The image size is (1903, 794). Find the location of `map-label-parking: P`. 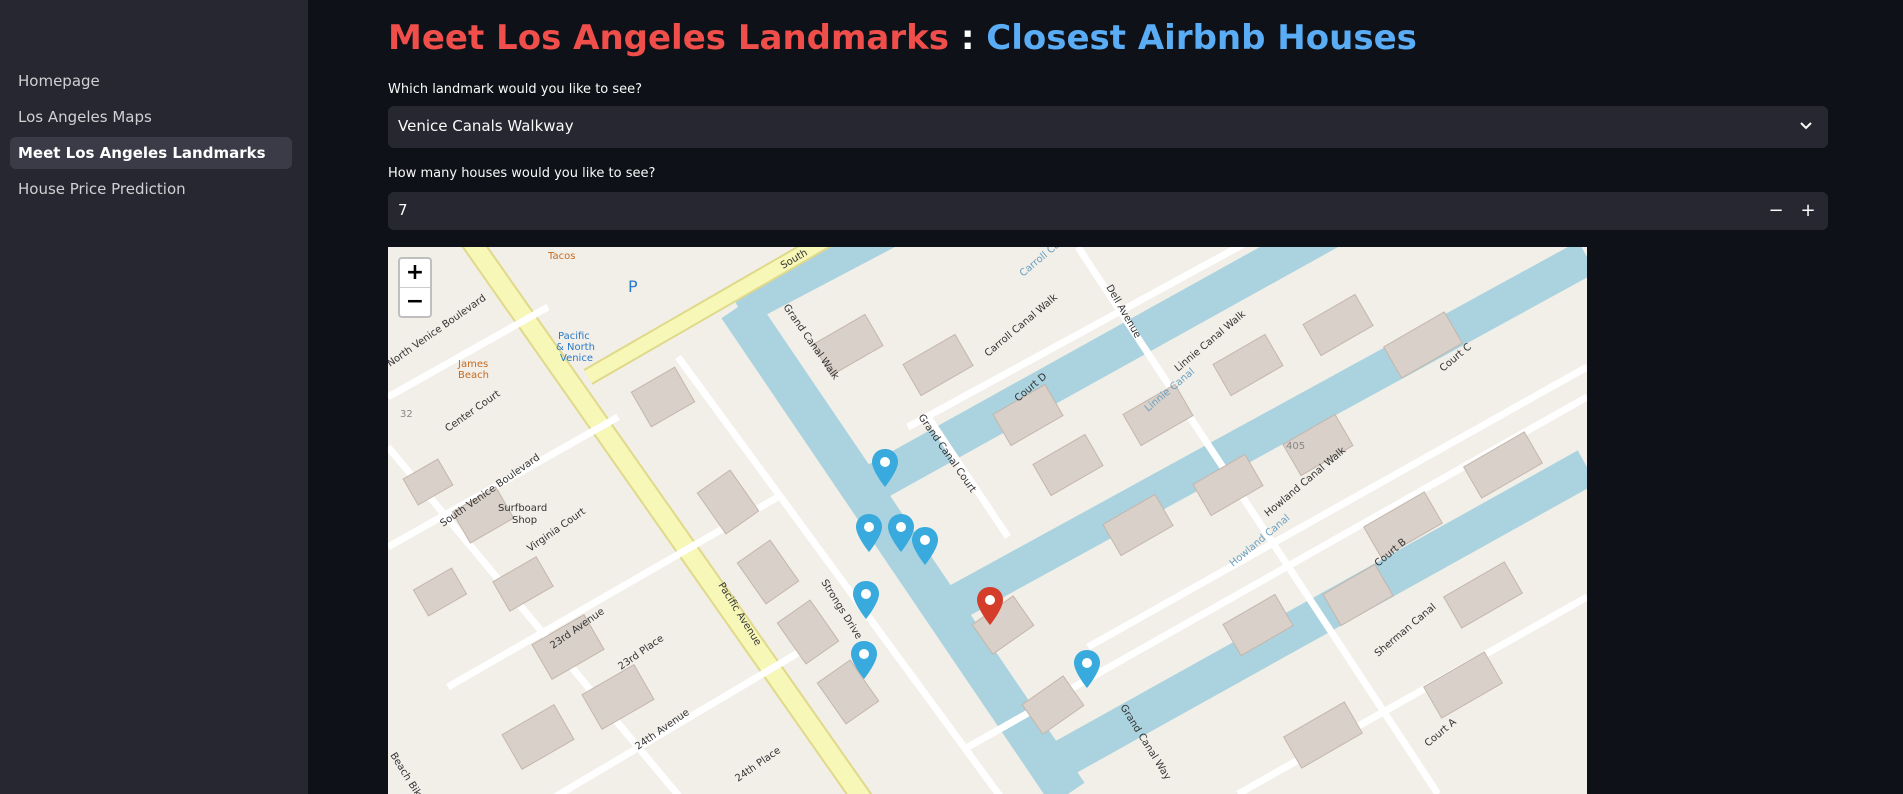

map-label-parking: P is located at coordinates (633, 286).